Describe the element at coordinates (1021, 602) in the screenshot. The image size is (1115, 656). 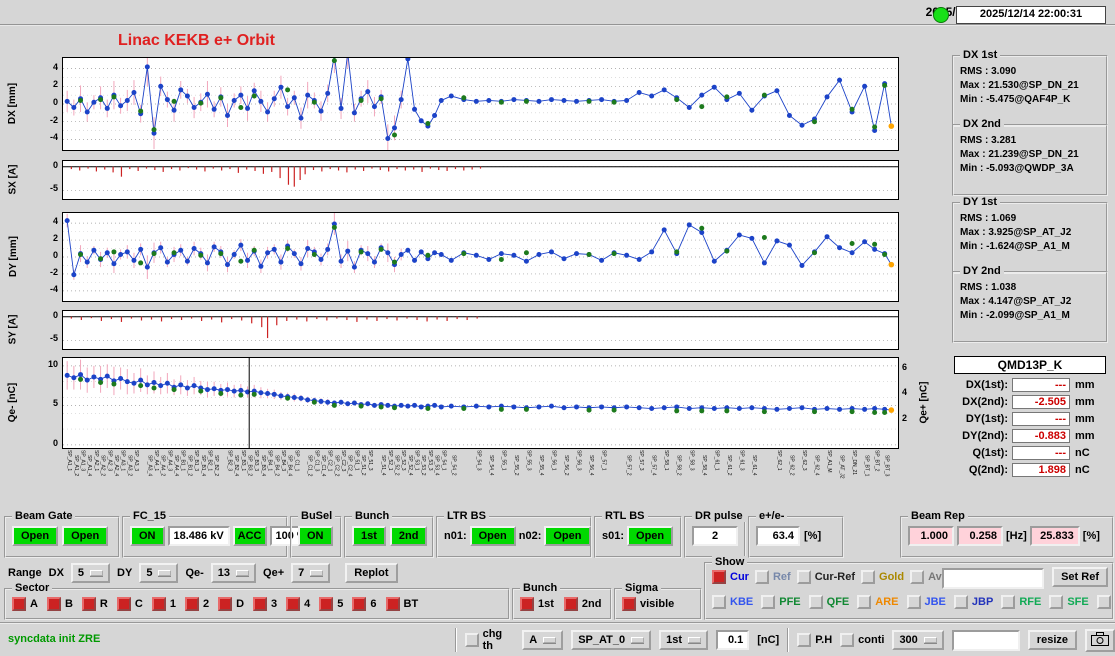
I see `checkbox-show-RFE: RFE` at that location.